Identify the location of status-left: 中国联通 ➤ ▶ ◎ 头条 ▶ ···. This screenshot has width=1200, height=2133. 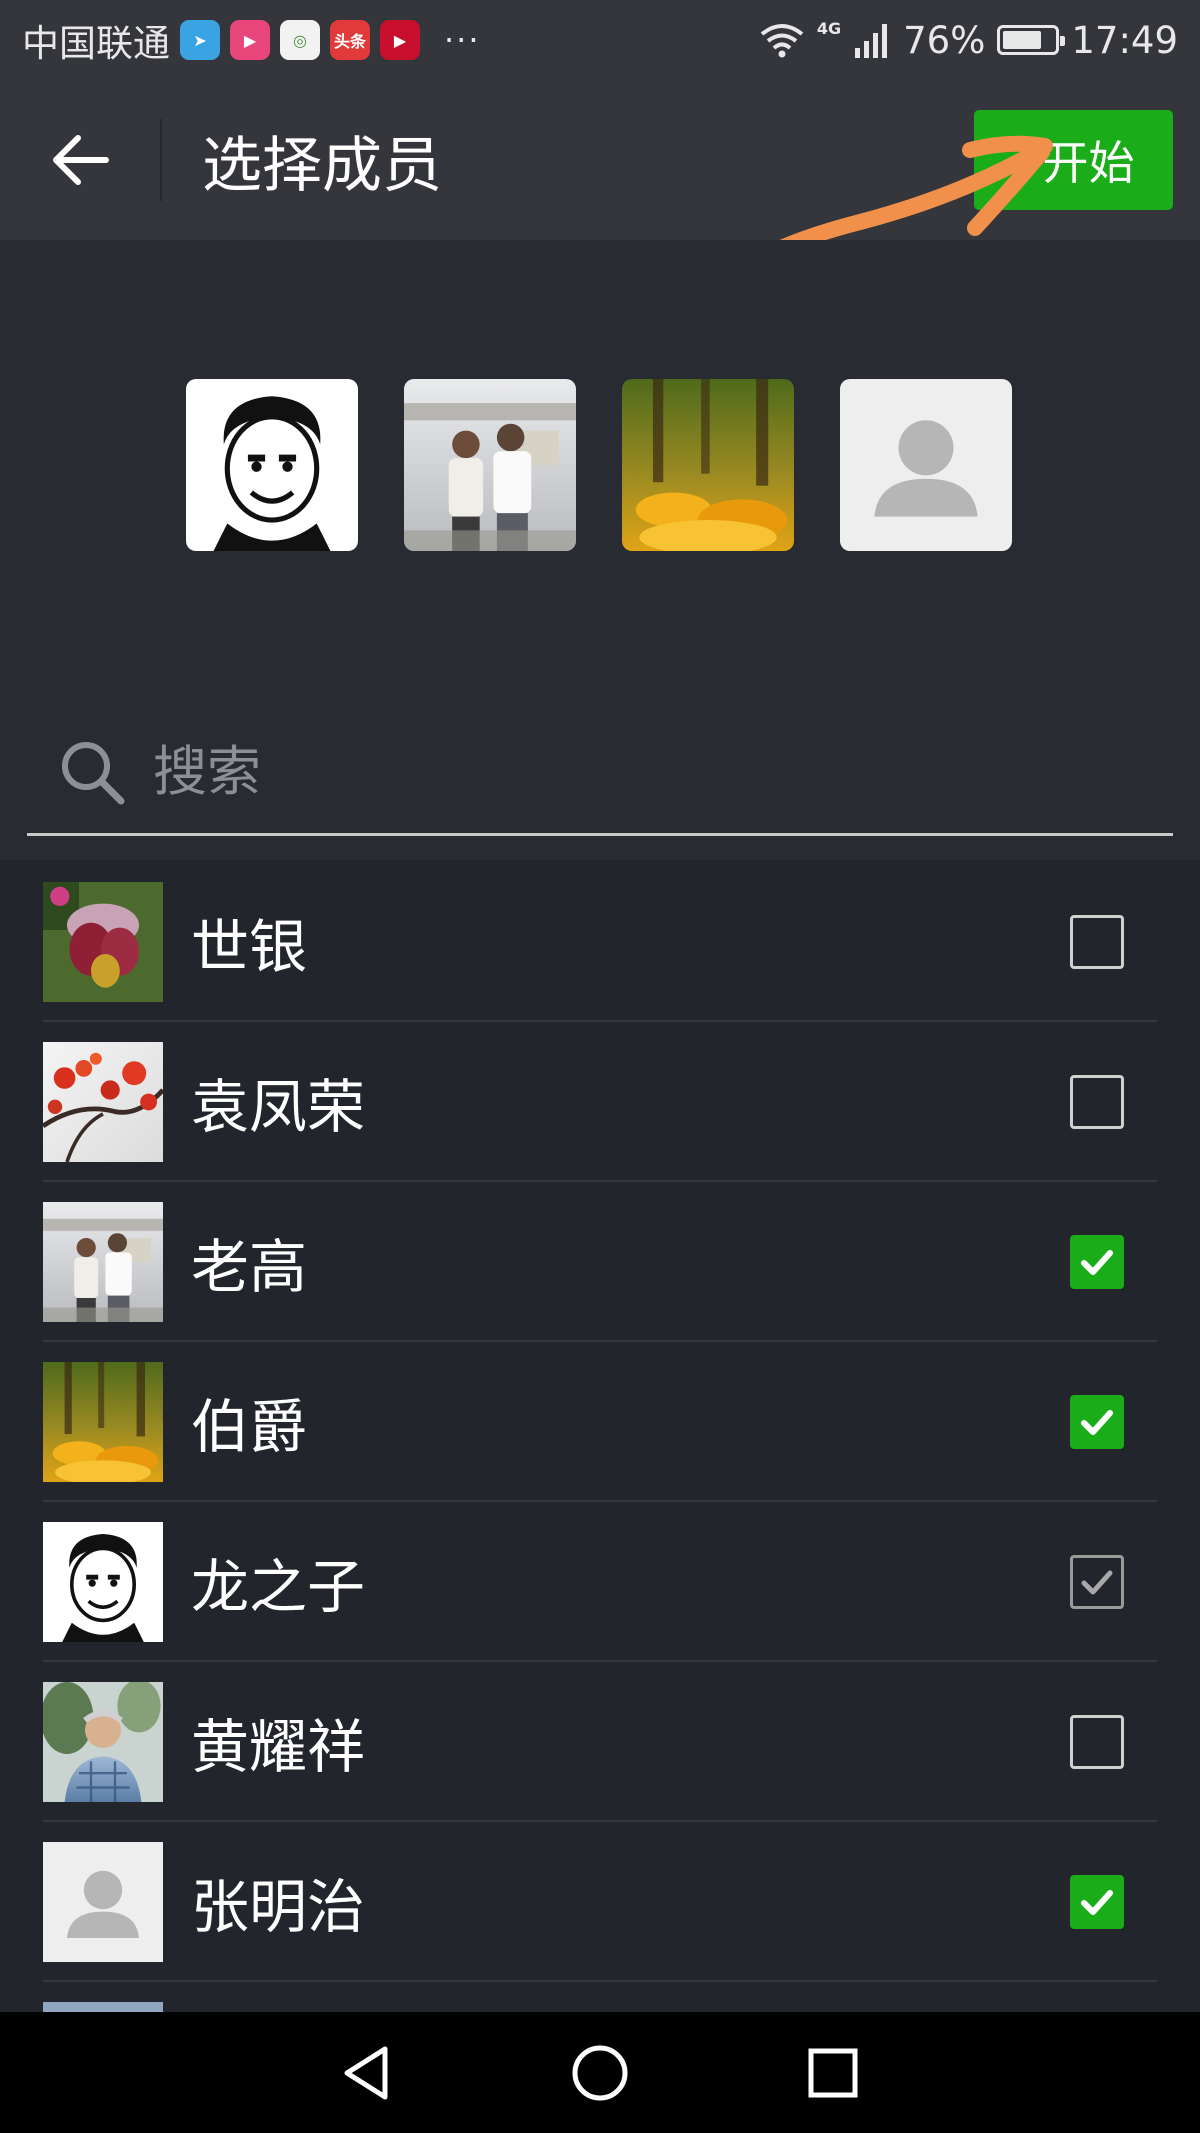
(251, 40).